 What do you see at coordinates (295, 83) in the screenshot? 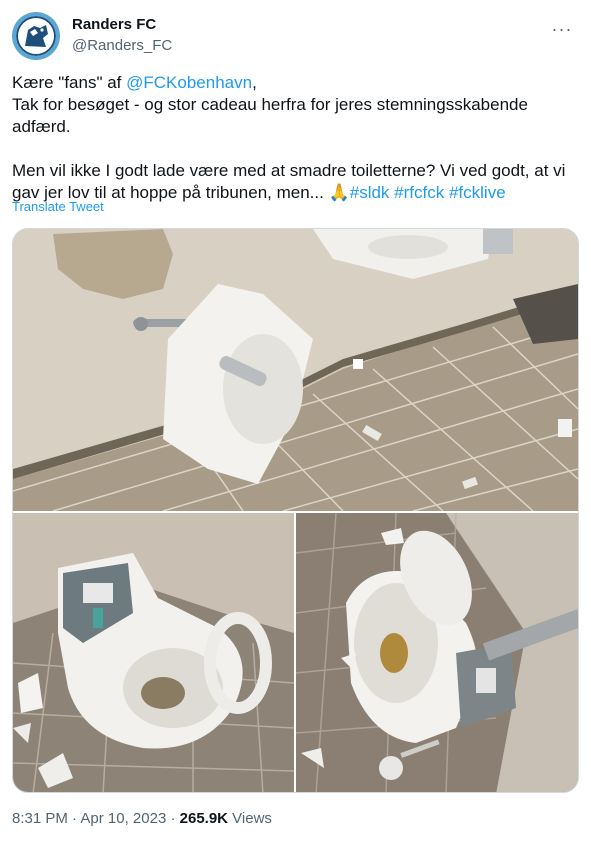
I see `tweet-line: Kære "fans" af @FCKobenhavn,` at bounding box center [295, 83].